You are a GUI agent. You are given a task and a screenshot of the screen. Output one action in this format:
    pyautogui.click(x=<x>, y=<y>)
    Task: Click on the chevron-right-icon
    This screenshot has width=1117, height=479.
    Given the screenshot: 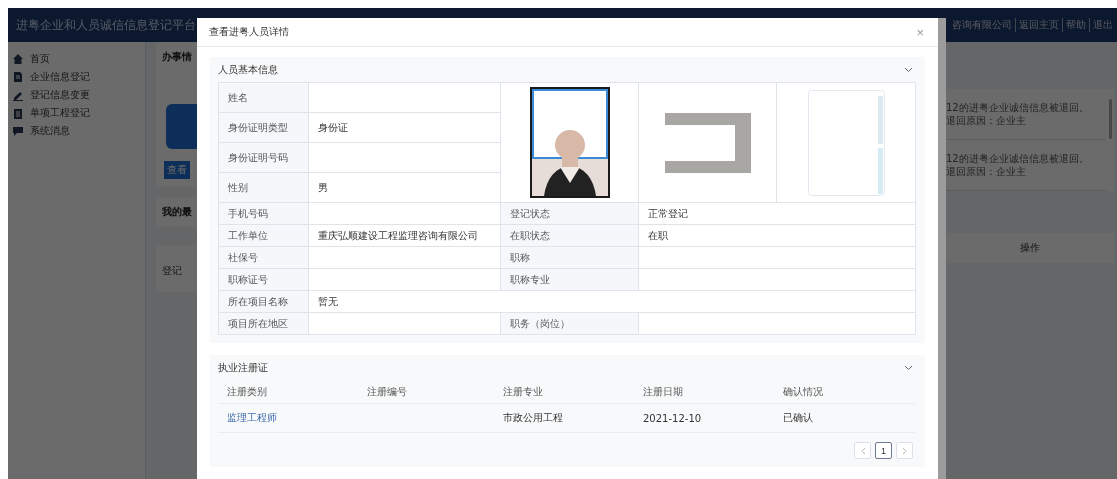 What is the action you would take?
    pyautogui.click(x=904, y=450)
    